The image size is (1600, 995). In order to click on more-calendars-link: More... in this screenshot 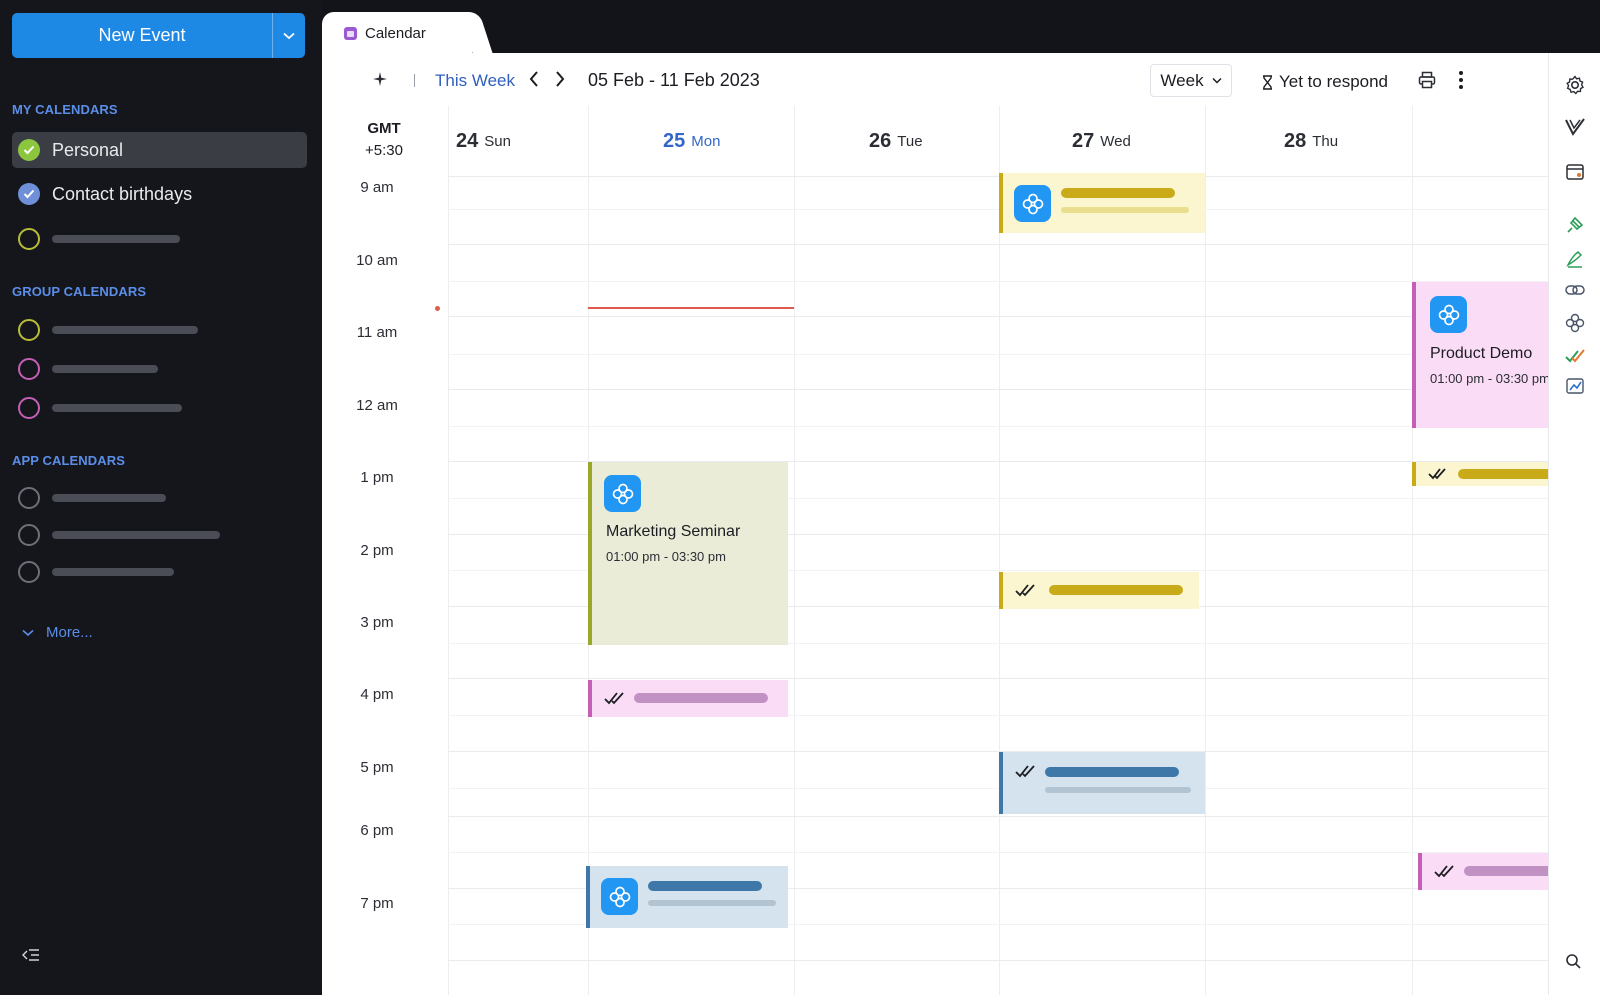, I will do `click(57, 632)`.